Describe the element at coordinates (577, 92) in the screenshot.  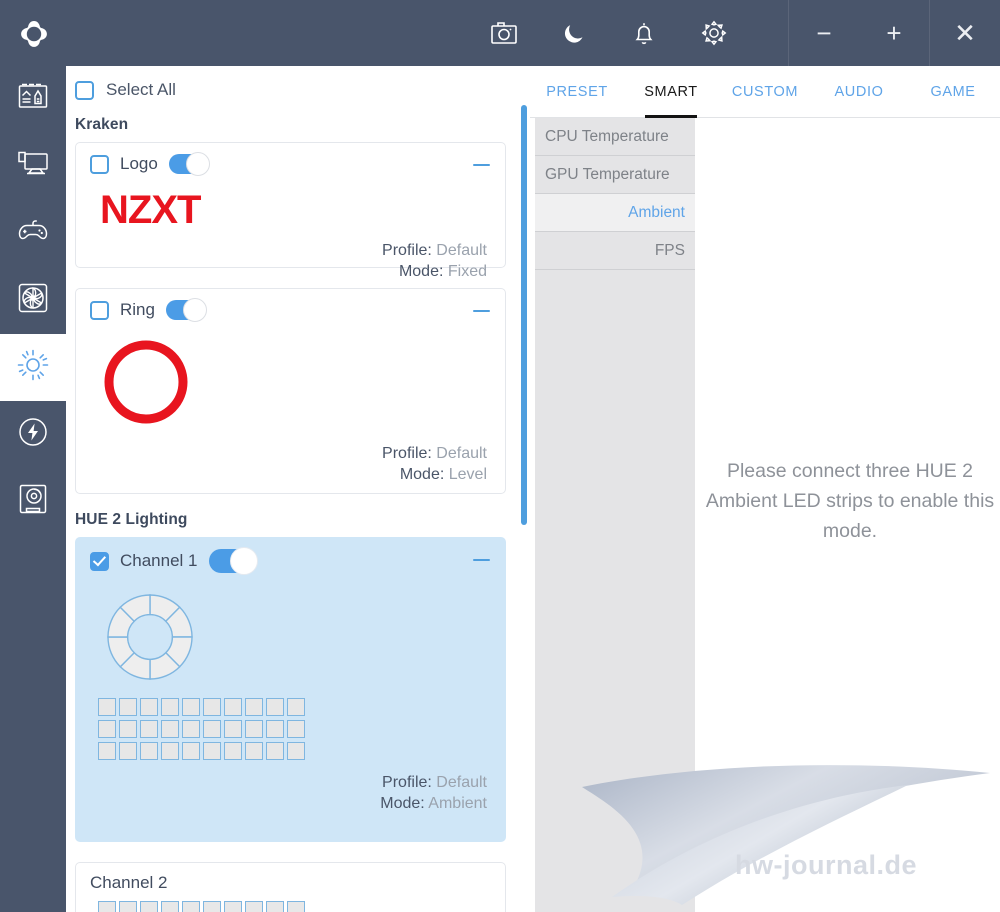
I see `tab-preset: PRESET` at that location.